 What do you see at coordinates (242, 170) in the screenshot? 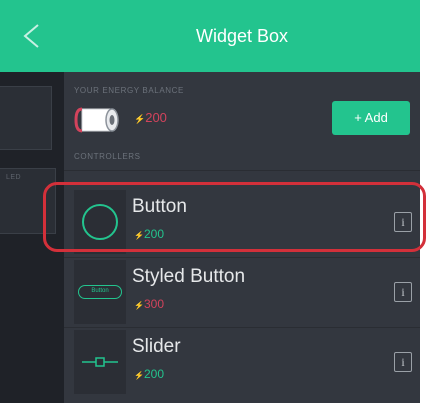
I see `divider` at bounding box center [242, 170].